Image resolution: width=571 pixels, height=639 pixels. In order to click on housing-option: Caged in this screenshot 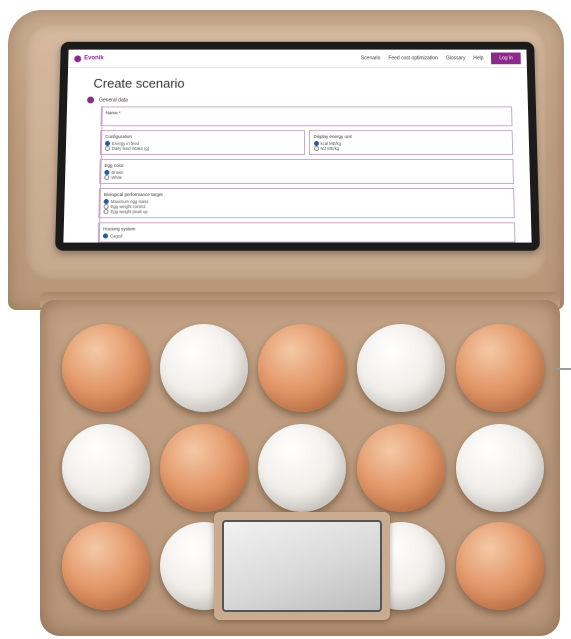, I will do `click(306, 236)`.